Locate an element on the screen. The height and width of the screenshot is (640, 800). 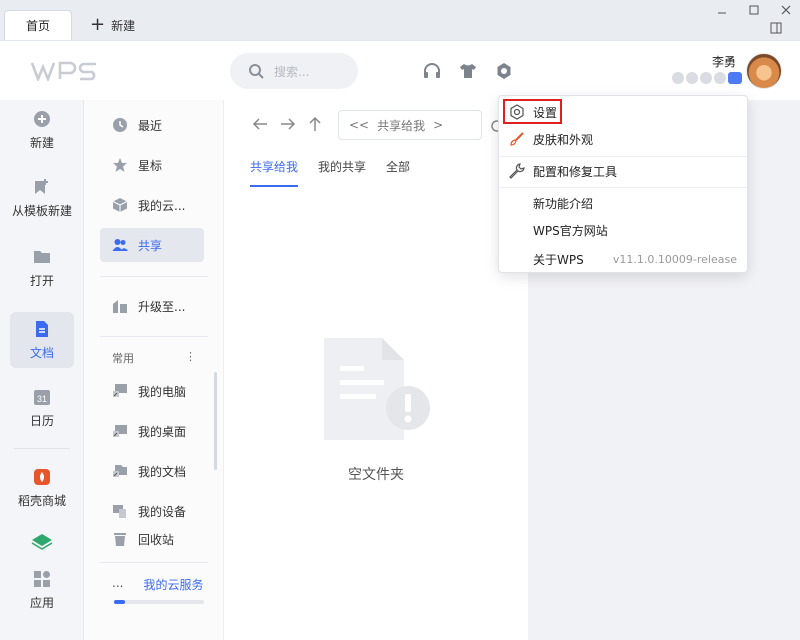
sidebar-item-recycle-bin: 回收站 is located at coordinates (152, 539).